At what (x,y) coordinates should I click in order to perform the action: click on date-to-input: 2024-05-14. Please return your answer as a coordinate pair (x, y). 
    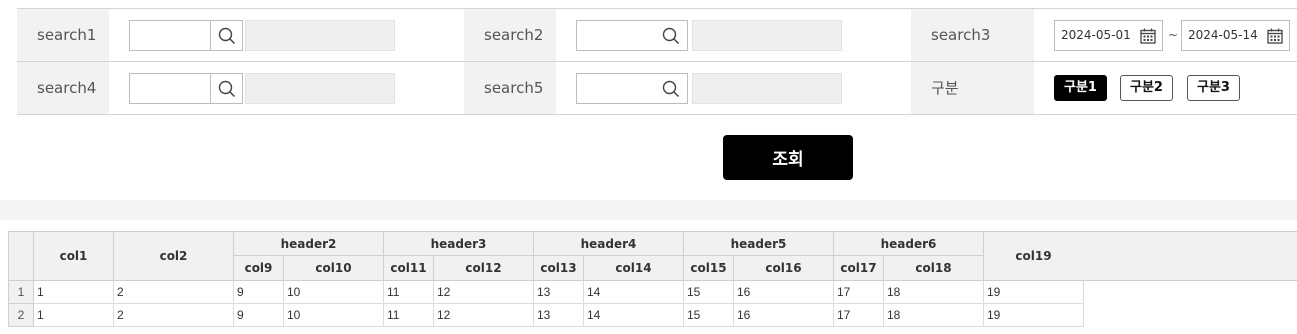
    Looking at the image, I should click on (1235, 35).